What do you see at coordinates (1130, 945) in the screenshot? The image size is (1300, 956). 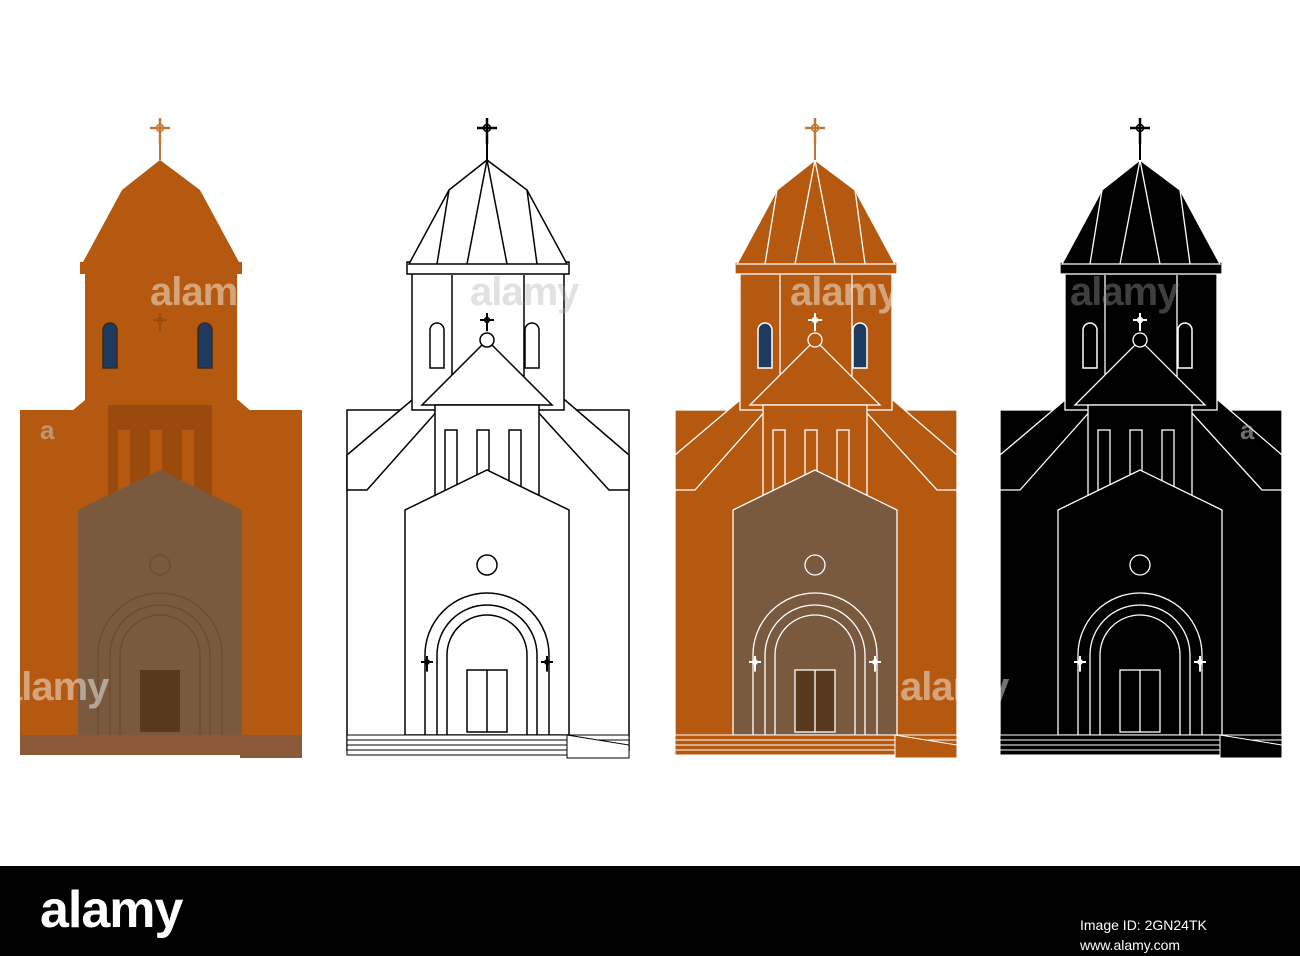 I see `stock-url-text: www.alamy.com` at bounding box center [1130, 945].